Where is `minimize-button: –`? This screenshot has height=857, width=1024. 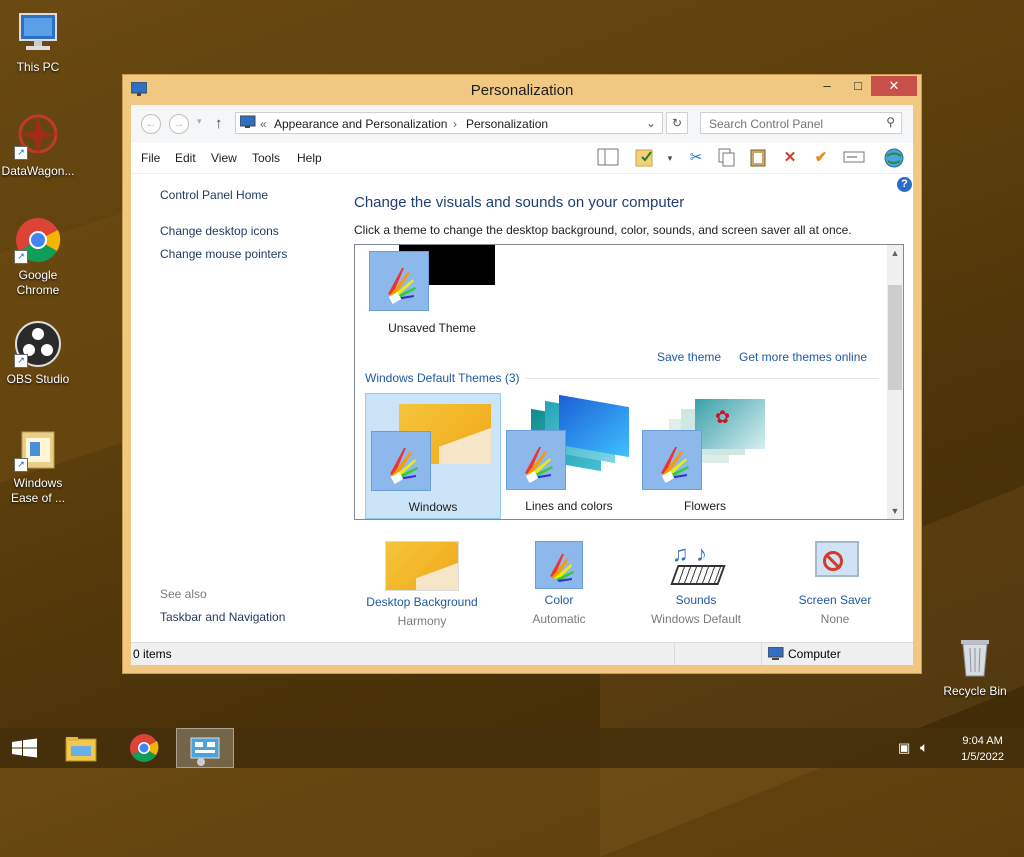 minimize-button: – is located at coordinates (827, 86).